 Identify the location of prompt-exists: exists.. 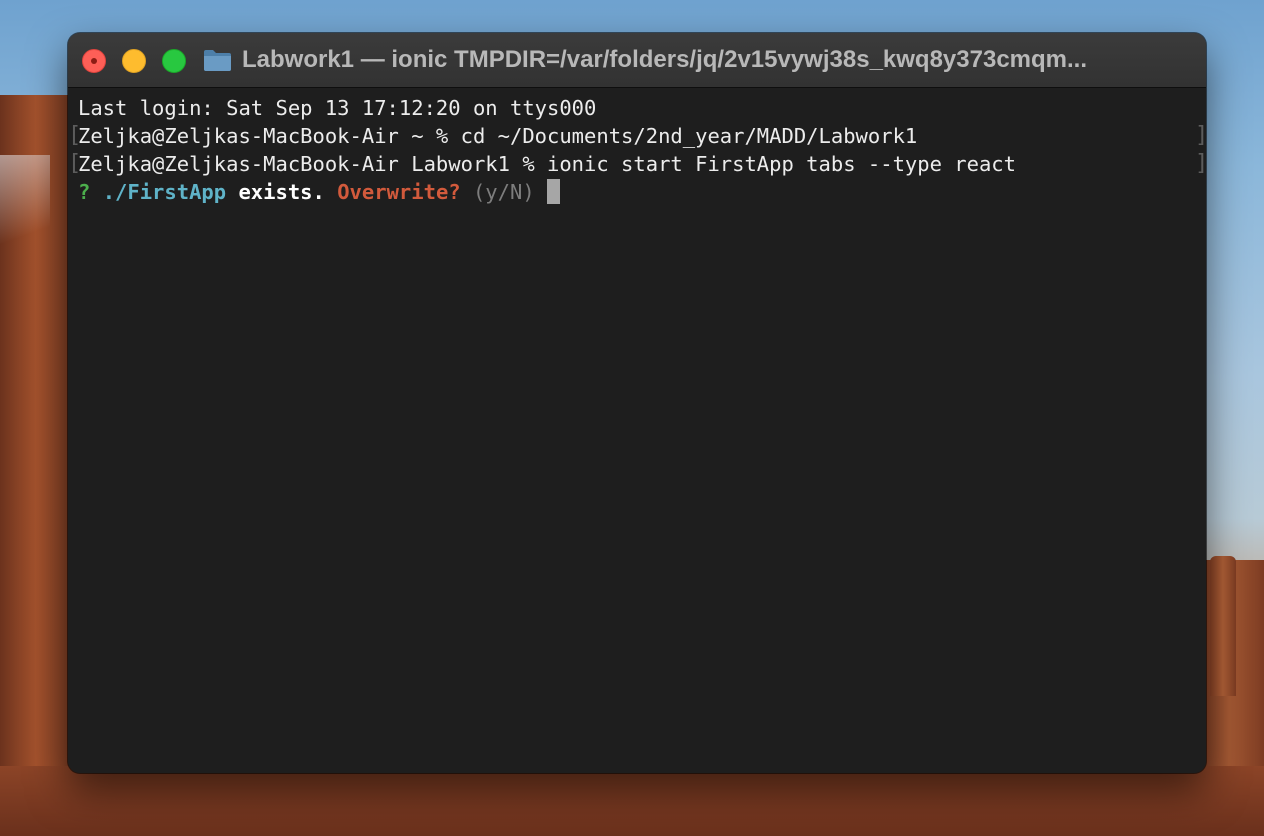
(281, 192).